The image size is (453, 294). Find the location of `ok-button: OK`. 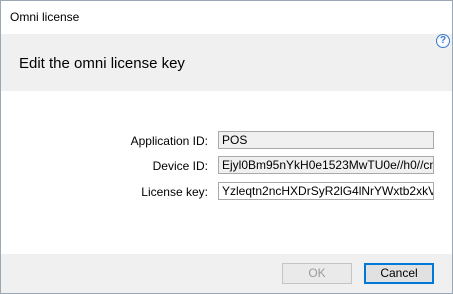

ok-button: OK is located at coordinates (317, 273).